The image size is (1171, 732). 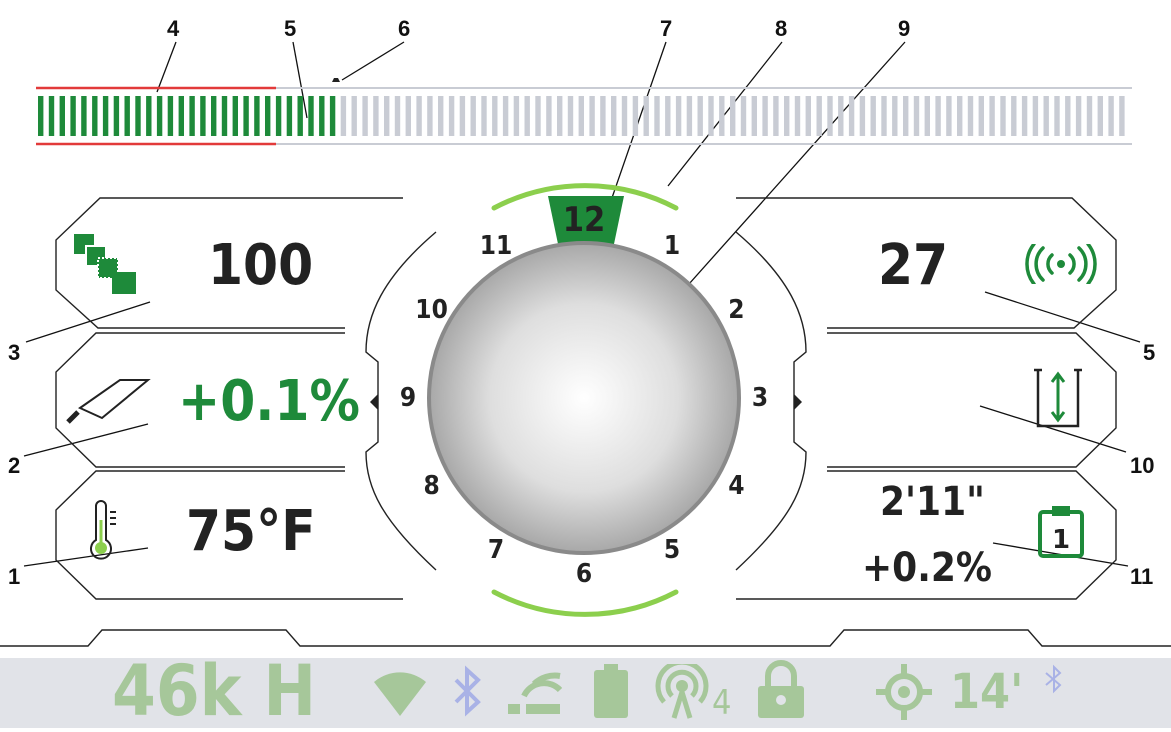 What do you see at coordinates (431, 310) in the screenshot?
I see `clock-number-10: 10` at bounding box center [431, 310].